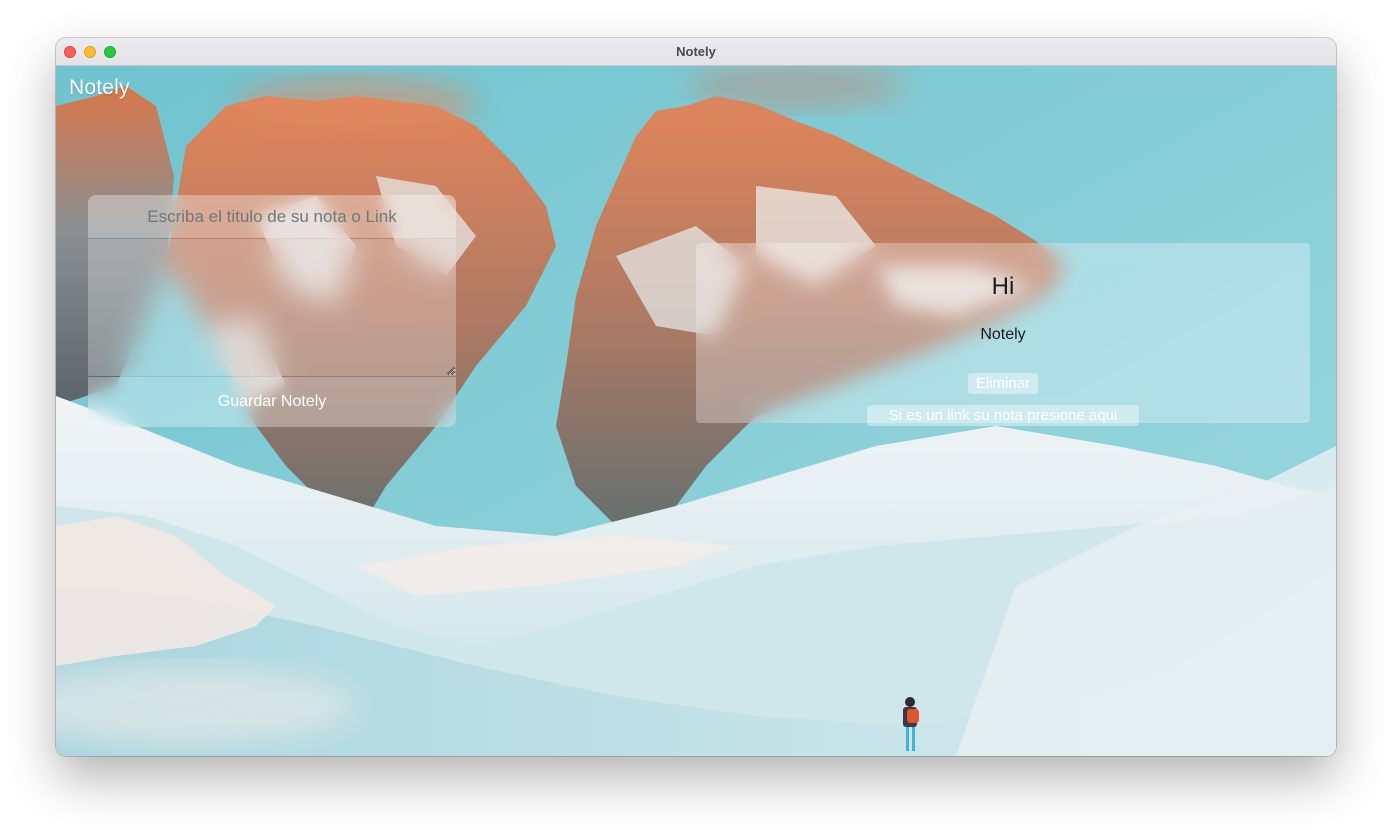 This screenshot has height=830, width=1392. Describe the element at coordinates (1003, 383) in the screenshot. I see `delete-note-button: Eliminar` at that location.